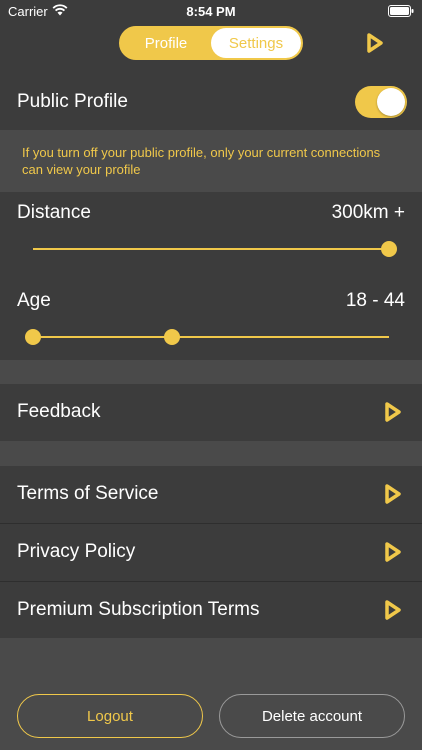 This screenshot has height=750, width=422. I want to click on clock: 8:54 PM, so click(211, 11).